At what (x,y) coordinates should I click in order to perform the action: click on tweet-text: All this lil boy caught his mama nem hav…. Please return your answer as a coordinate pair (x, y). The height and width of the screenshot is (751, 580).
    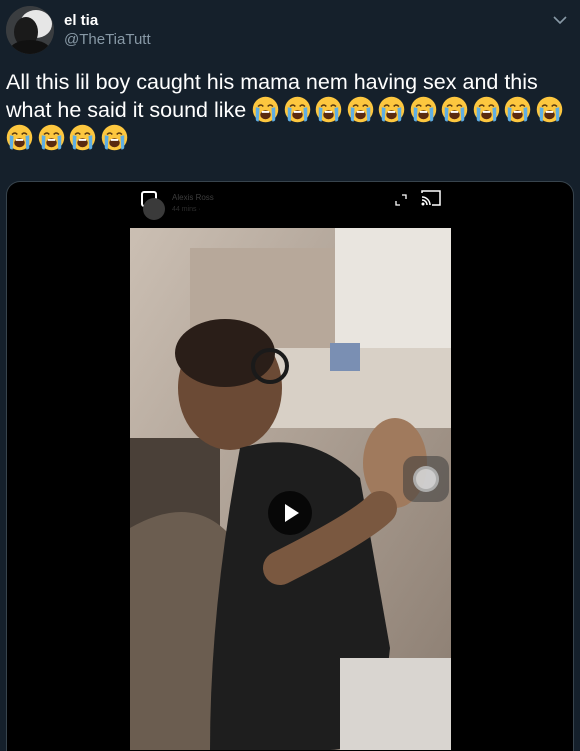
    Looking at the image, I should click on (290, 110).